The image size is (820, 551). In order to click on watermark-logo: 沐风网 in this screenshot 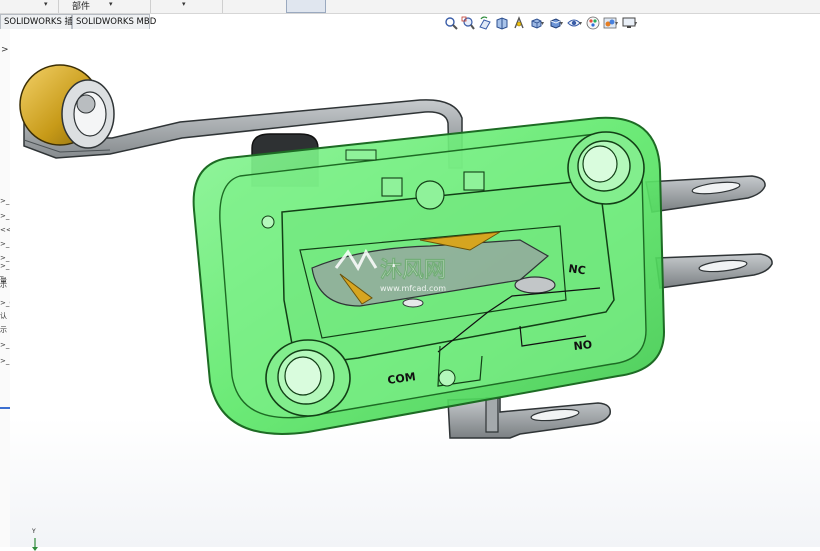, I will do `click(413, 270)`.